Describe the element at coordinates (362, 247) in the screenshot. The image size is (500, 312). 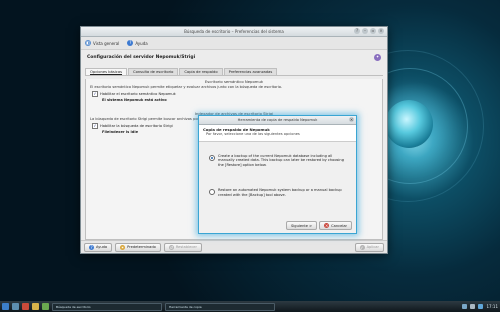
I see `apply-icon: ✓` at that location.